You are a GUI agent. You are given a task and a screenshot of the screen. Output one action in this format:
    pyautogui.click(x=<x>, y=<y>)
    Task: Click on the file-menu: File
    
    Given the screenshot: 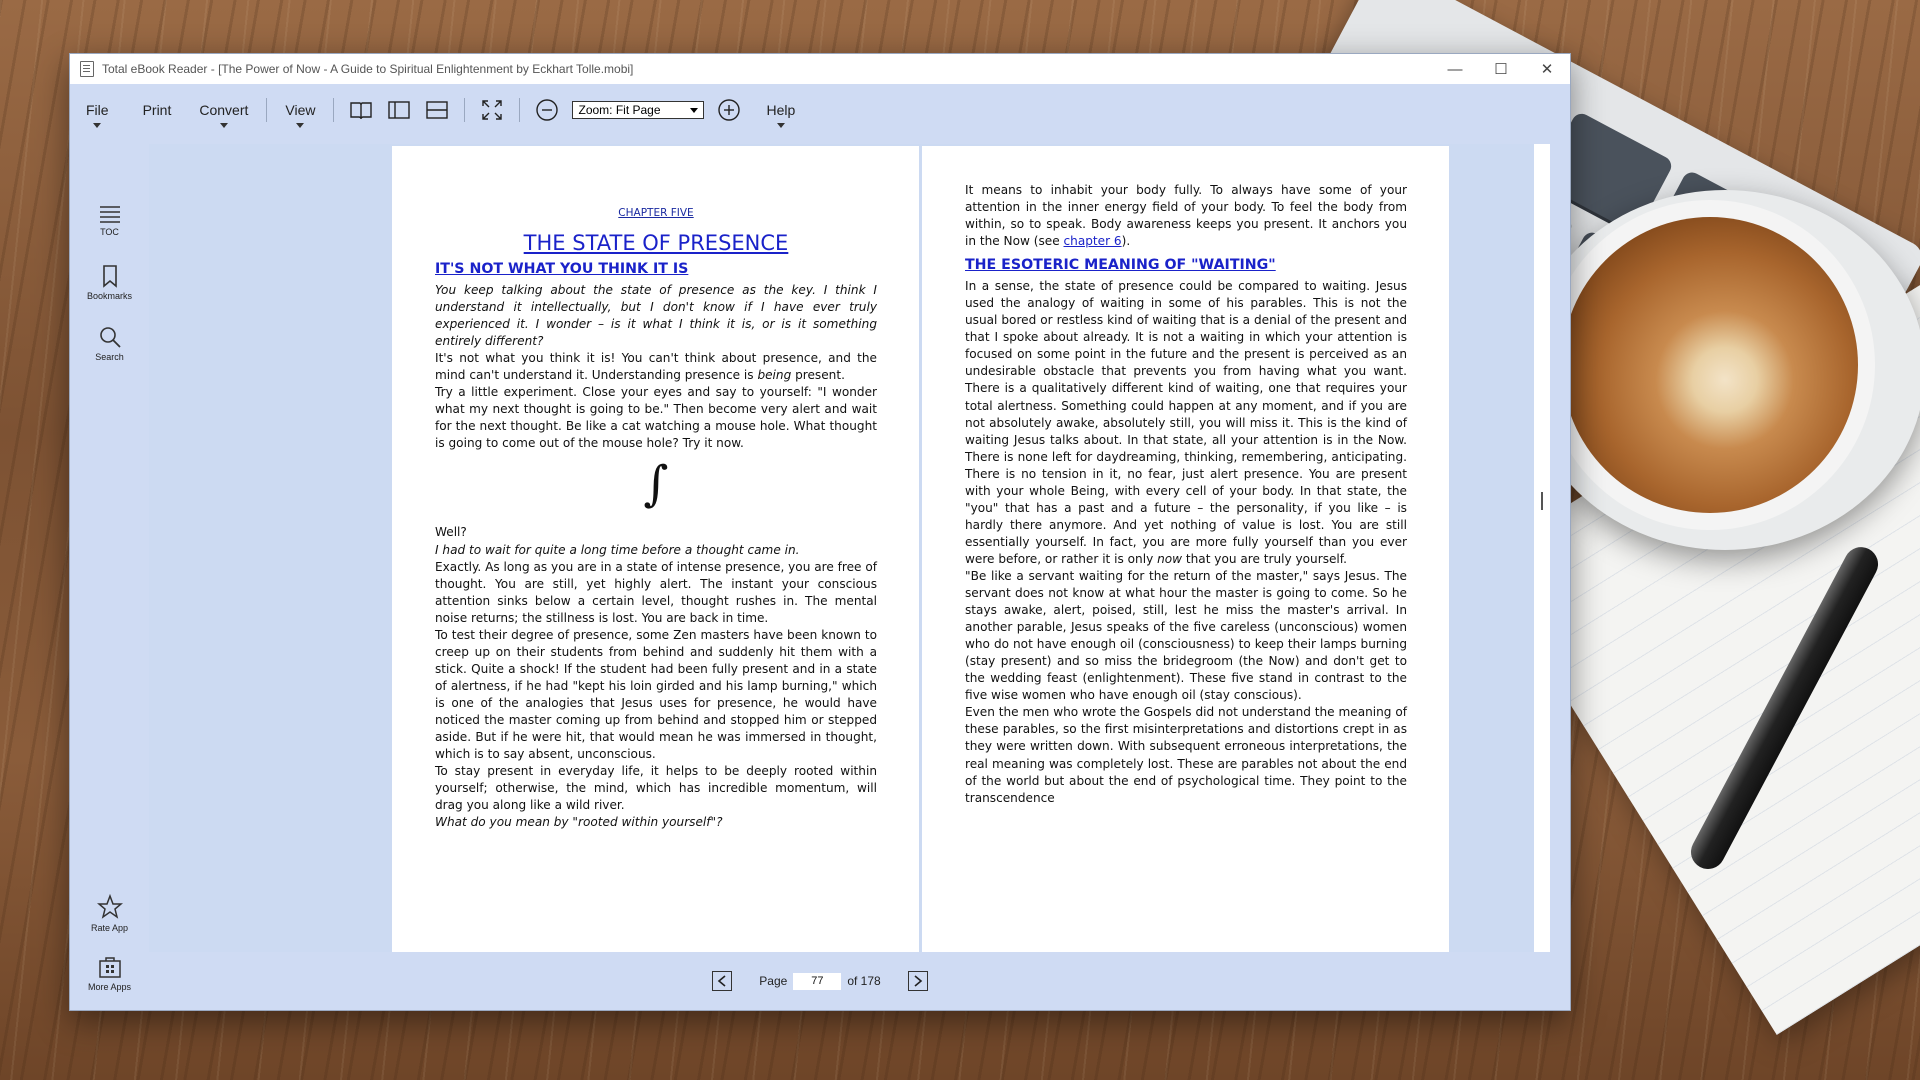 What is the action you would take?
    pyautogui.click(x=97, y=110)
    